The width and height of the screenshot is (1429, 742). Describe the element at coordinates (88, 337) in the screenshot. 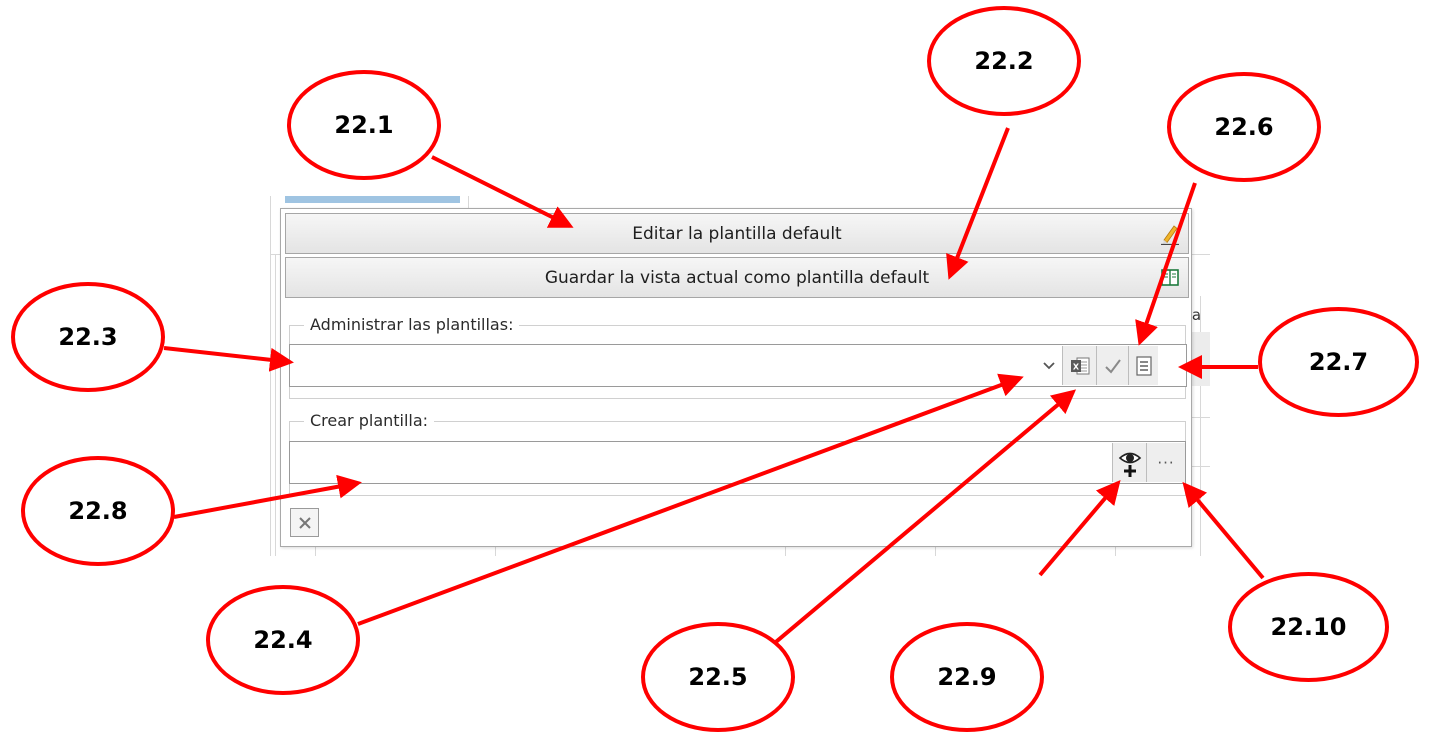

I see `callout-22-3: 22.3` at that location.